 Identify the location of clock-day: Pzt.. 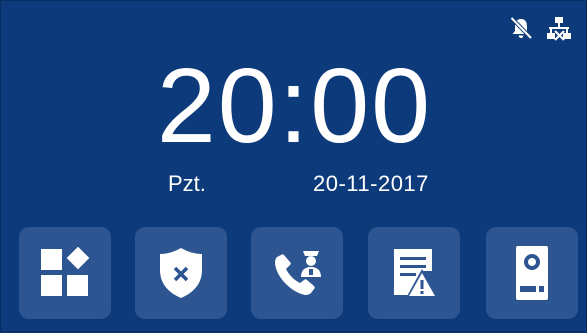
(187, 183).